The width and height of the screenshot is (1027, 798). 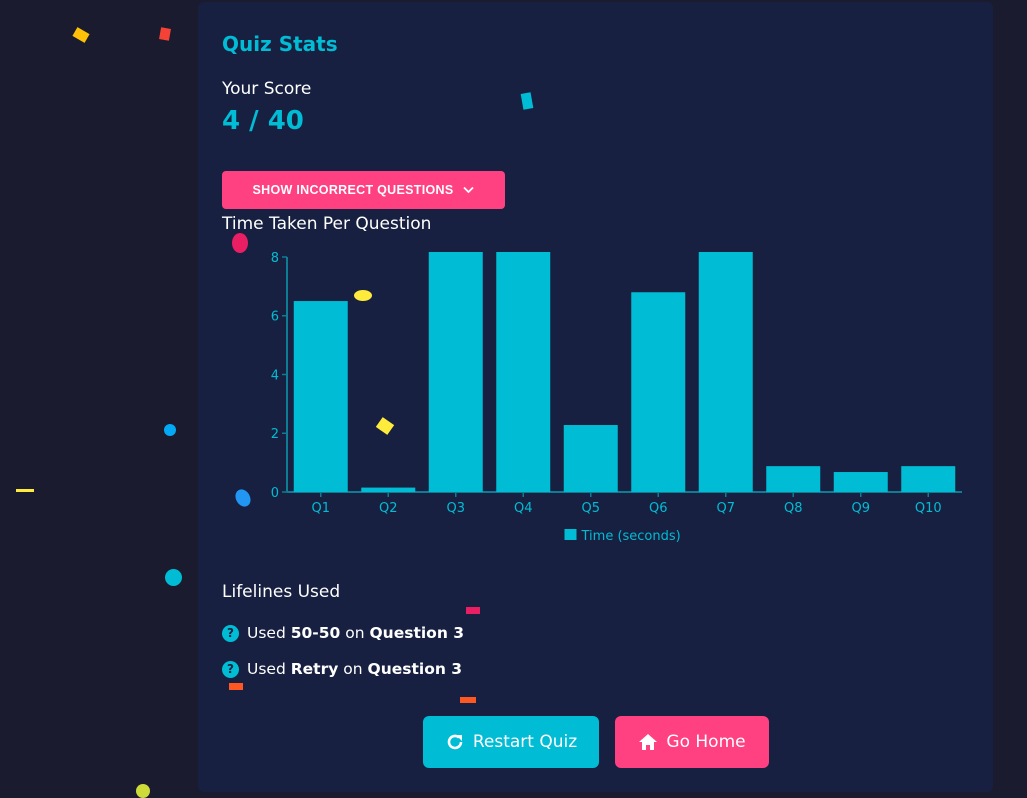 What do you see at coordinates (570, 534) in the screenshot?
I see `legend-swatch` at bounding box center [570, 534].